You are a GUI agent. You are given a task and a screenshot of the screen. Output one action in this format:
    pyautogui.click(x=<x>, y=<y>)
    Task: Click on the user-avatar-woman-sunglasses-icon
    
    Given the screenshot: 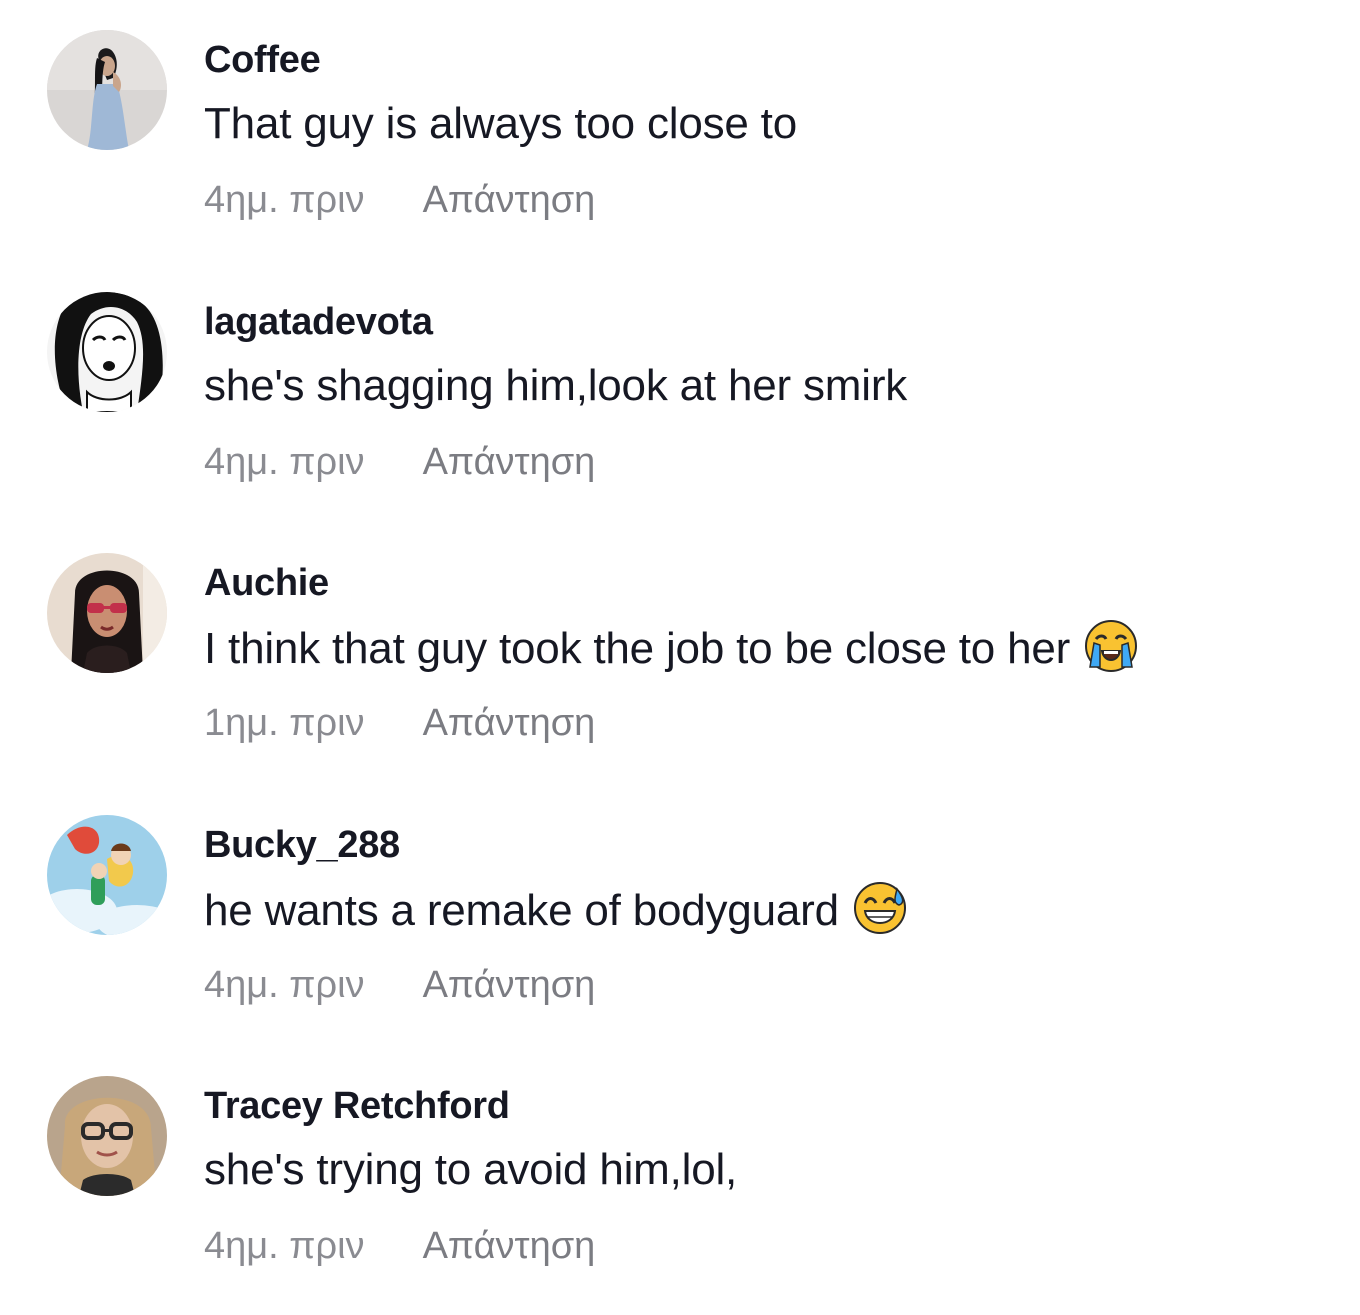 What is the action you would take?
    pyautogui.click(x=107, y=613)
    